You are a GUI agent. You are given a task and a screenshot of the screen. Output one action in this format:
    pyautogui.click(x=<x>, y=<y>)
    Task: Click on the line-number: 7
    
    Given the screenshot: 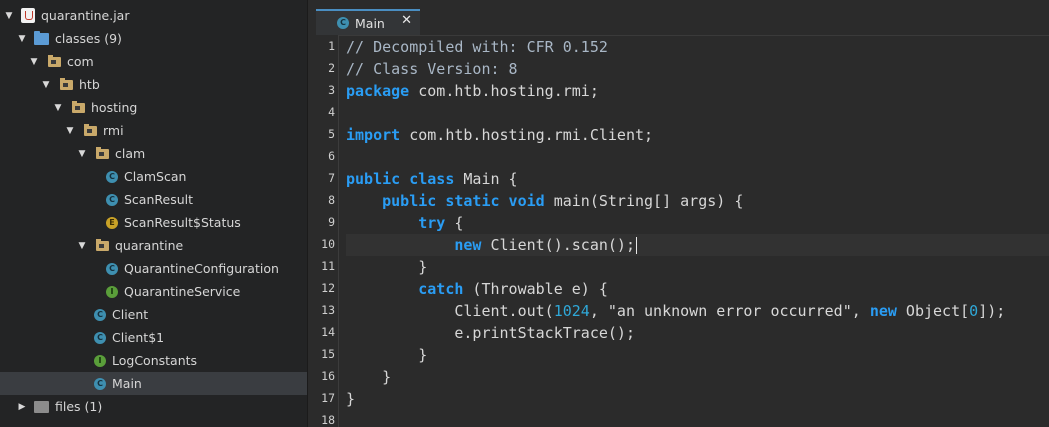 What is the action you would take?
    pyautogui.click(x=331, y=178)
    